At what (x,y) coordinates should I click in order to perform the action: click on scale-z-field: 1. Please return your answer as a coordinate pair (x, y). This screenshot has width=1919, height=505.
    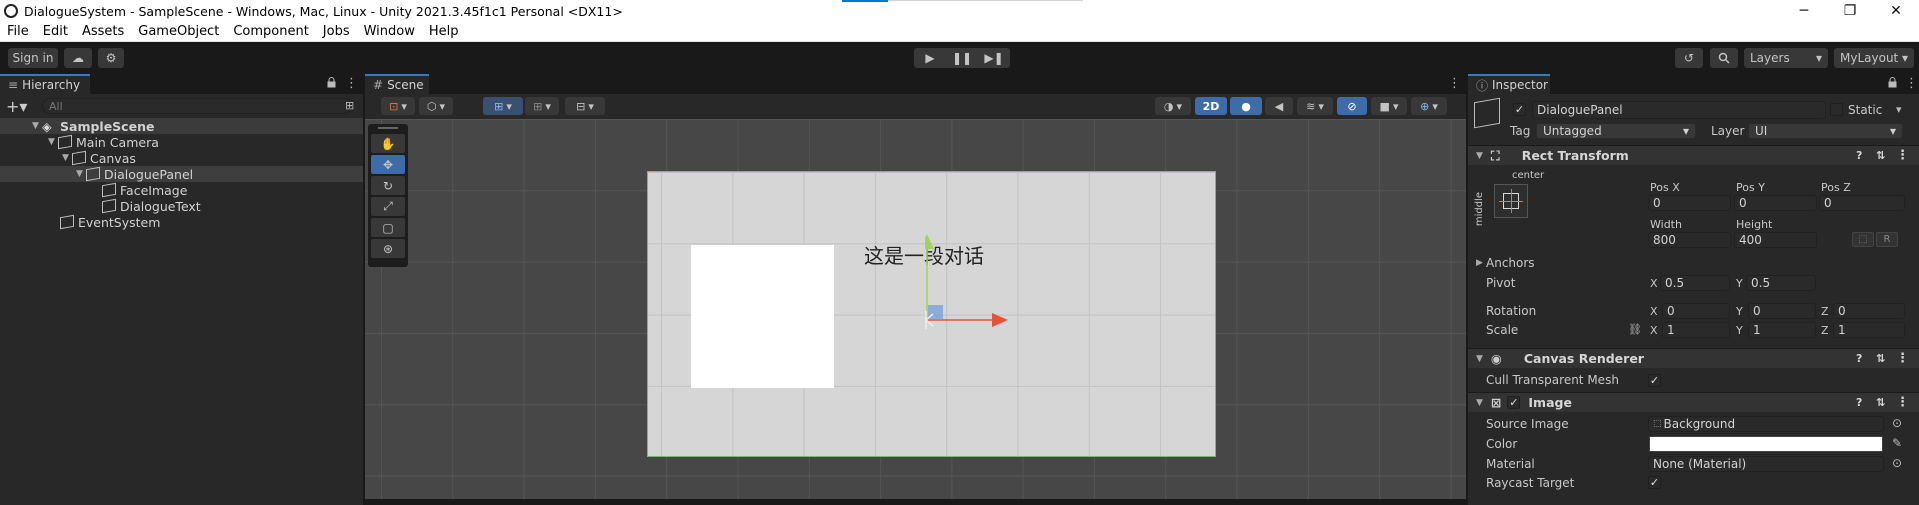
    Looking at the image, I should click on (1869, 330).